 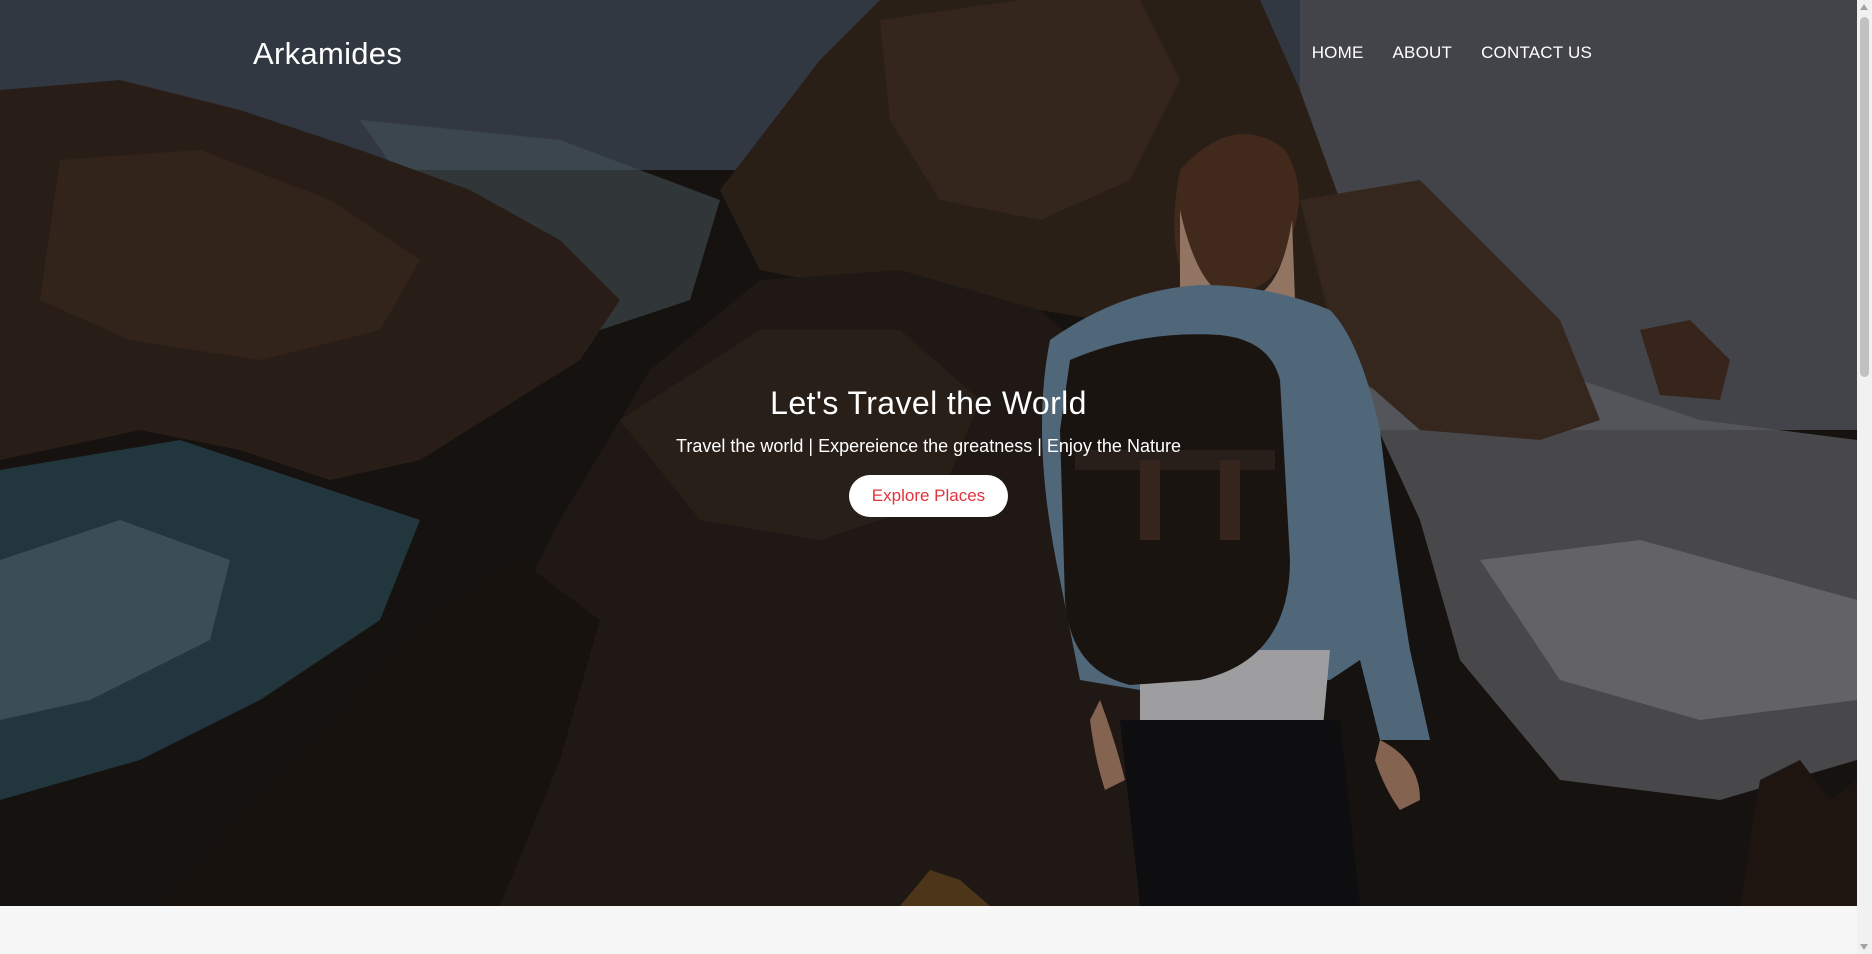 I want to click on hero-headline: Let's Travel the World, so click(x=928, y=403).